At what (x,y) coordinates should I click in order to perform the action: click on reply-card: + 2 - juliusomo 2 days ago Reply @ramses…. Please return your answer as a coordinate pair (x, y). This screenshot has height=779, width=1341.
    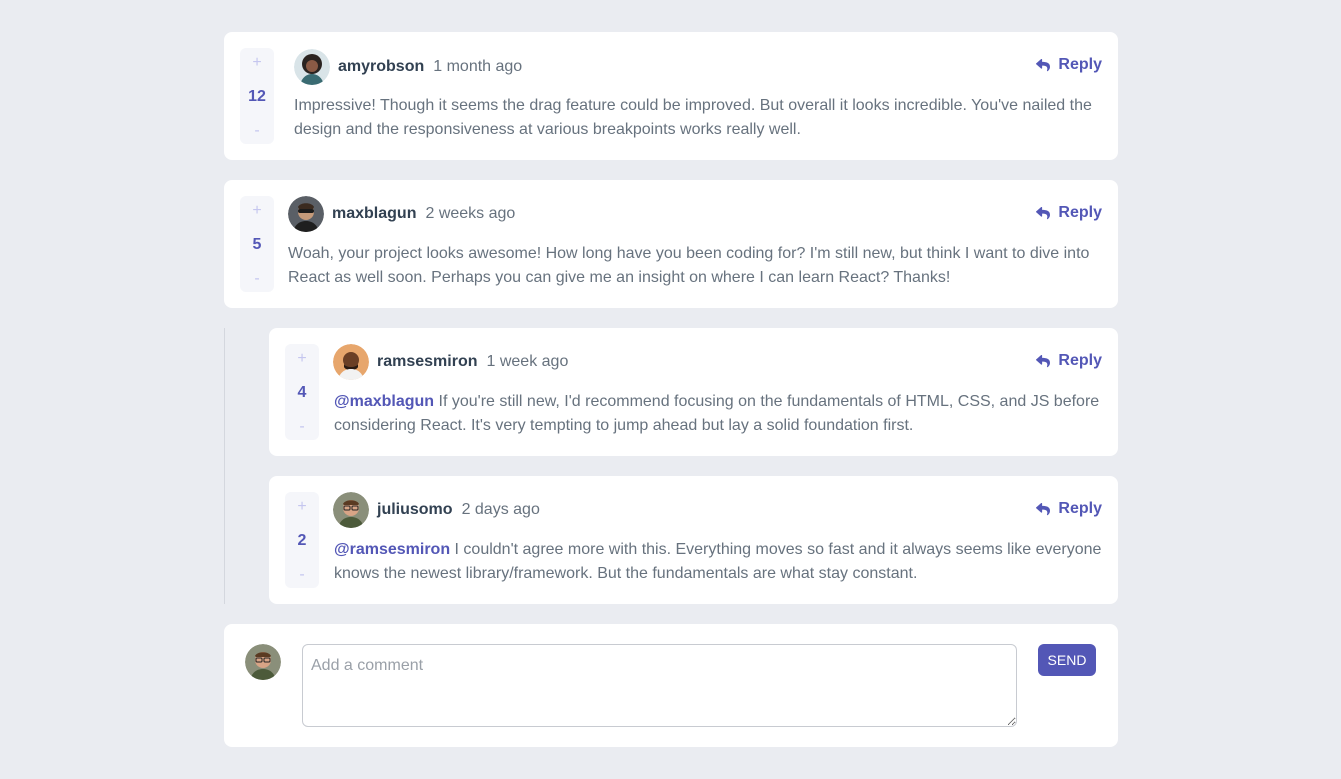
    Looking at the image, I should click on (693, 540).